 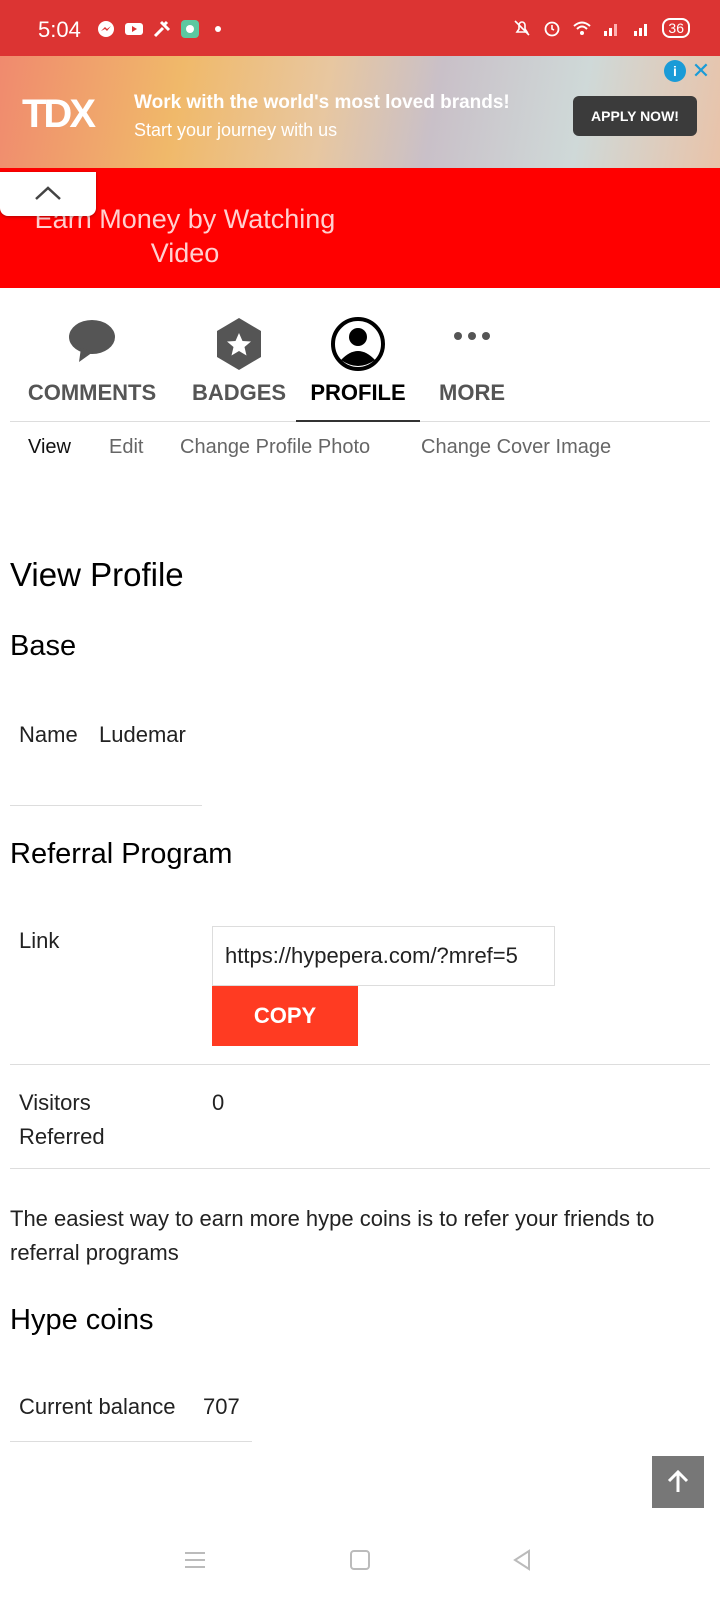 What do you see at coordinates (472, 365) in the screenshot?
I see `tab-more: MORE` at bounding box center [472, 365].